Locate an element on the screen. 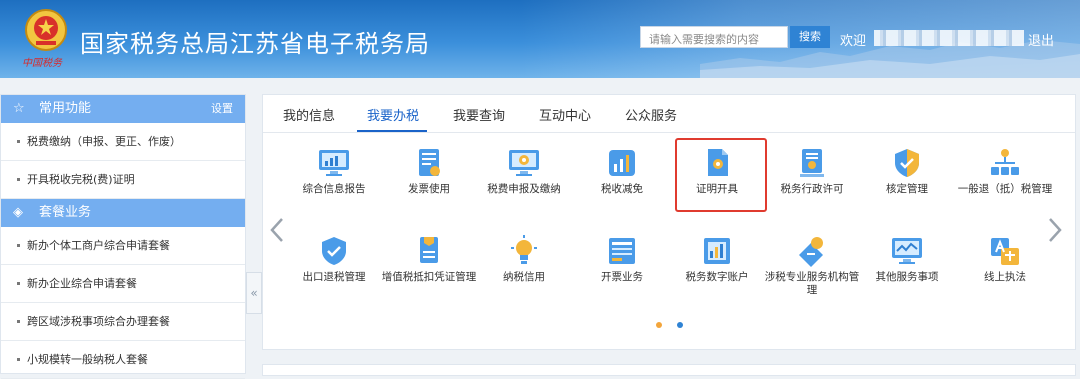 The height and width of the screenshot is (379, 1080). form-icon is located at coordinates (622, 251).